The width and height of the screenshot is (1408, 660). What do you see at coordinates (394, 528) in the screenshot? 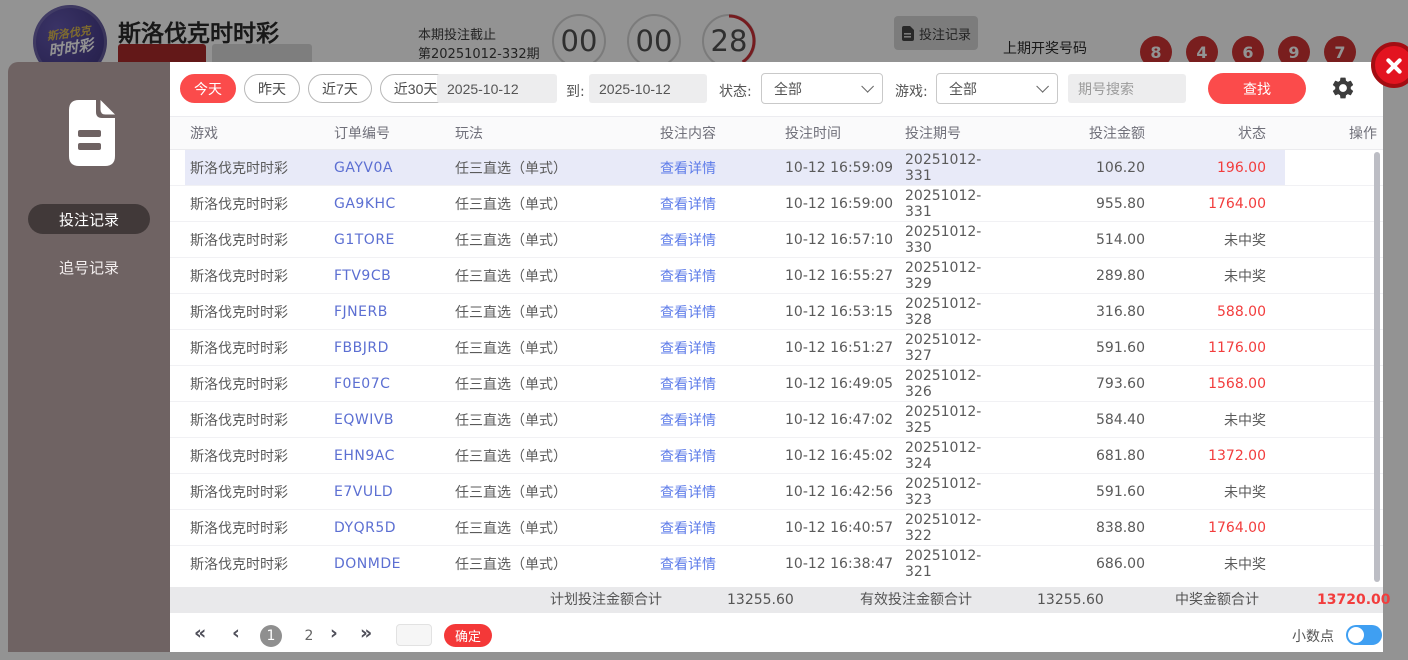
I see `order-id-link: DYQR5D` at bounding box center [394, 528].